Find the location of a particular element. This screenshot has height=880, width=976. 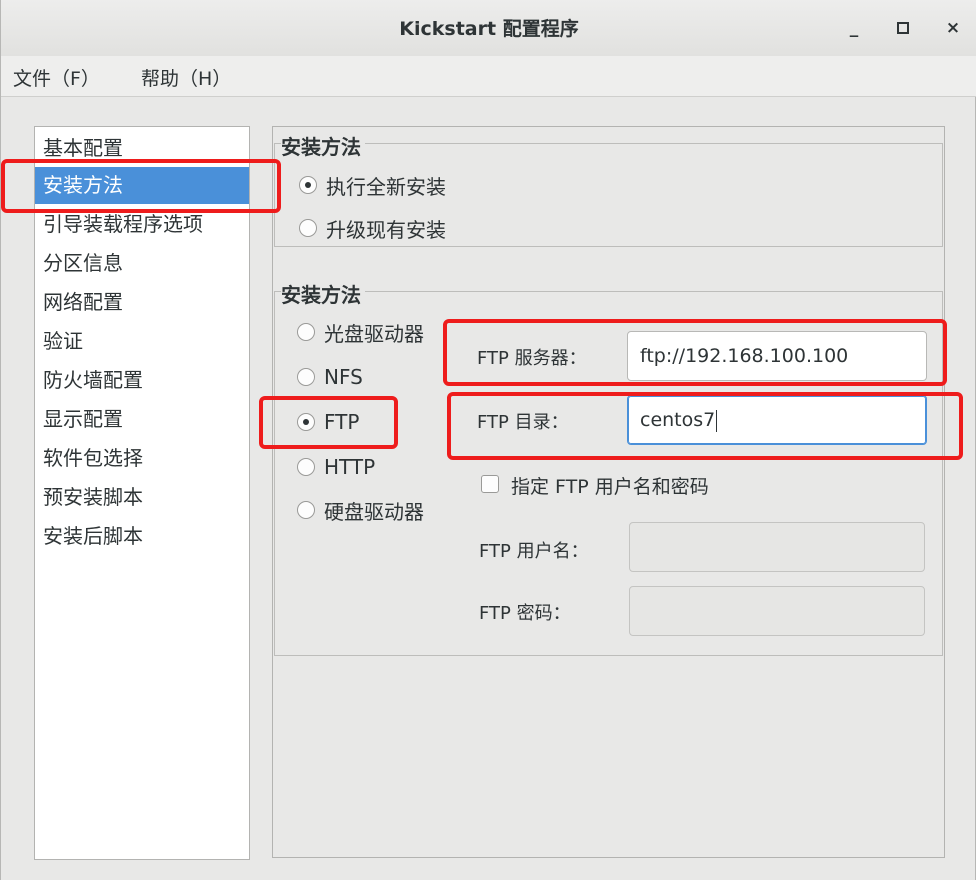

title-bar: Kickstart 配置程序 _ × is located at coordinates (488, 28).